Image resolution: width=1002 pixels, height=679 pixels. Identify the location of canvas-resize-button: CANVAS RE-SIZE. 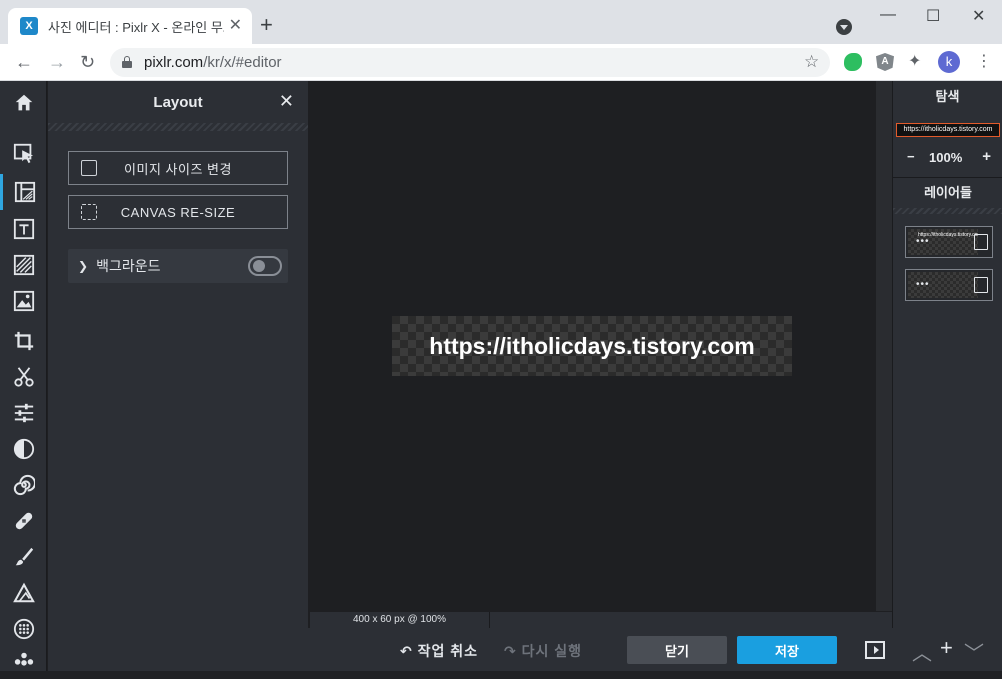
(178, 212).